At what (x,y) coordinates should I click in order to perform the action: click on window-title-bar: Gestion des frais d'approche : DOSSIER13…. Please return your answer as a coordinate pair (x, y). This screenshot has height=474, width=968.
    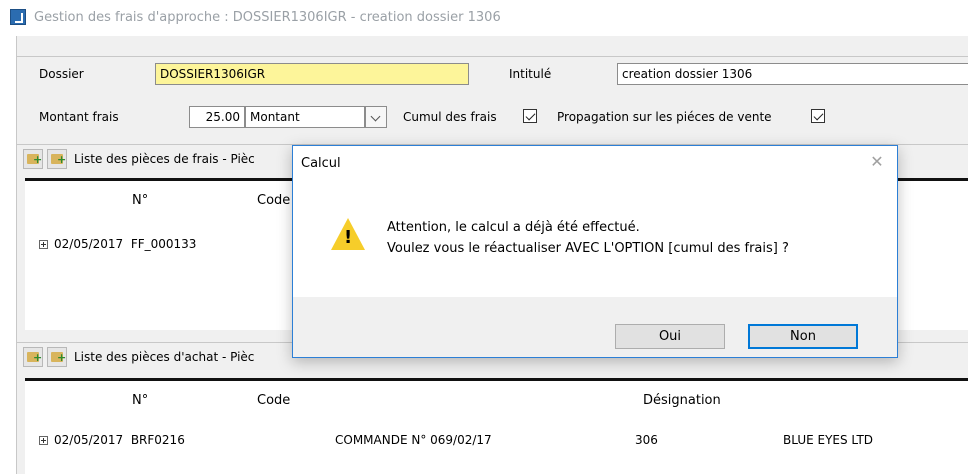
    Looking at the image, I should click on (484, 18).